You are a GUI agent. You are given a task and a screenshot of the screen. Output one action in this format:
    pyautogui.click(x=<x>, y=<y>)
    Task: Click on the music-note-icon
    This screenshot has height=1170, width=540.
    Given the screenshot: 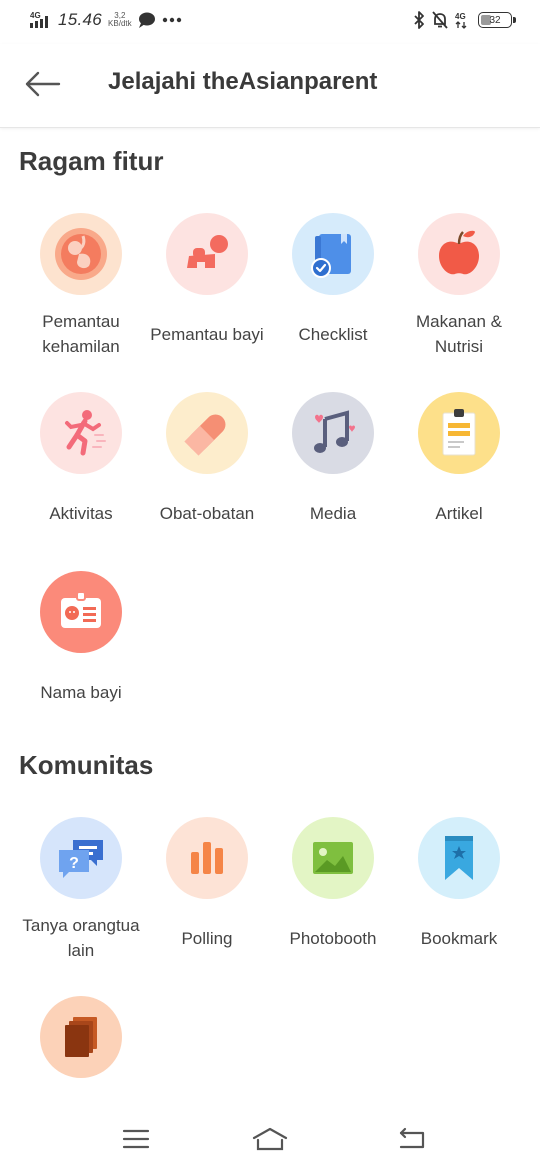 What is the action you would take?
    pyautogui.click(x=334, y=431)
    